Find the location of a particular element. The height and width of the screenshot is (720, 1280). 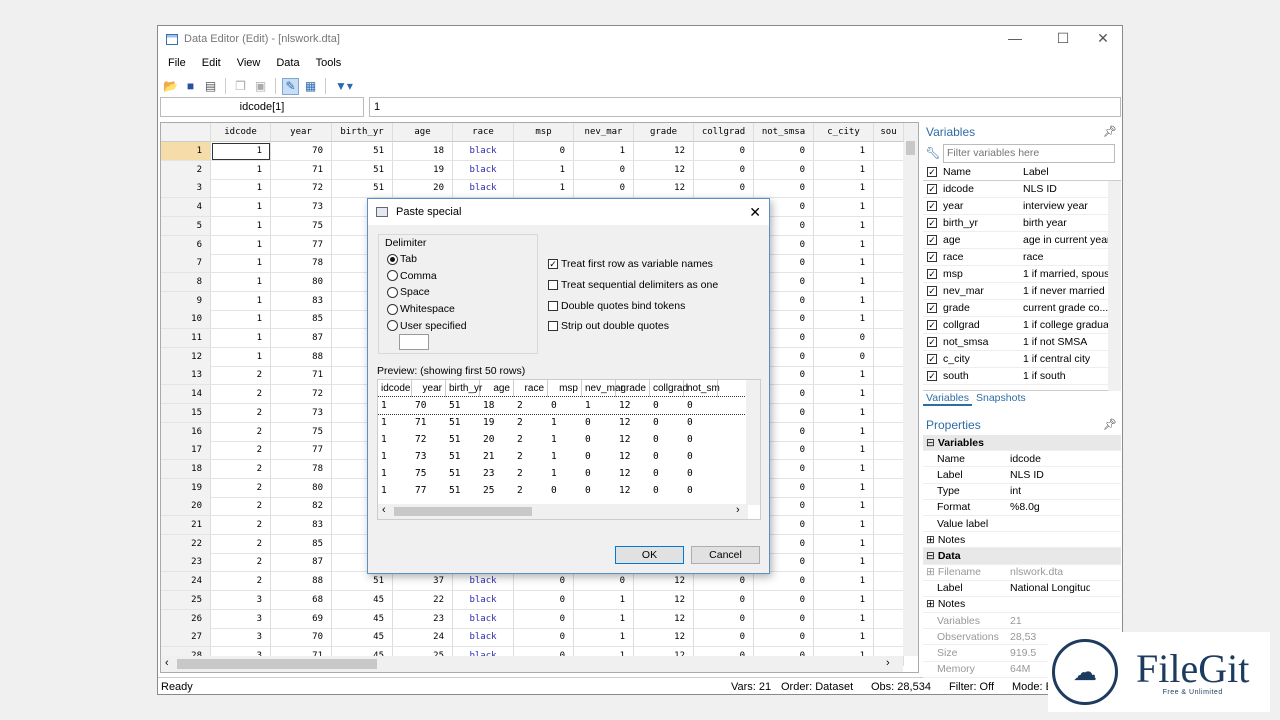

property-row: ⊟ Variables is located at coordinates (1022, 443).